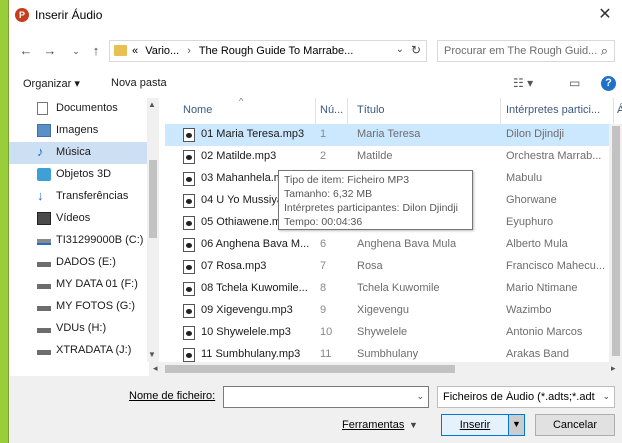  Describe the element at coordinates (135, 51) in the screenshot. I see `breadcrumb-overflow: «` at that location.